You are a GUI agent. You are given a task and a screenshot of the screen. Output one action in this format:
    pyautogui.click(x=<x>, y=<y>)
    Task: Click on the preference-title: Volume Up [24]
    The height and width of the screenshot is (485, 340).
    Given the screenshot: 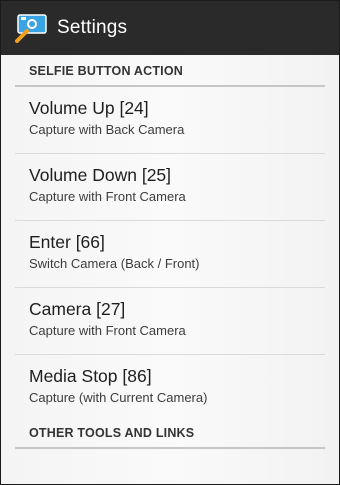 What is the action you would take?
    pyautogui.click(x=89, y=108)
    